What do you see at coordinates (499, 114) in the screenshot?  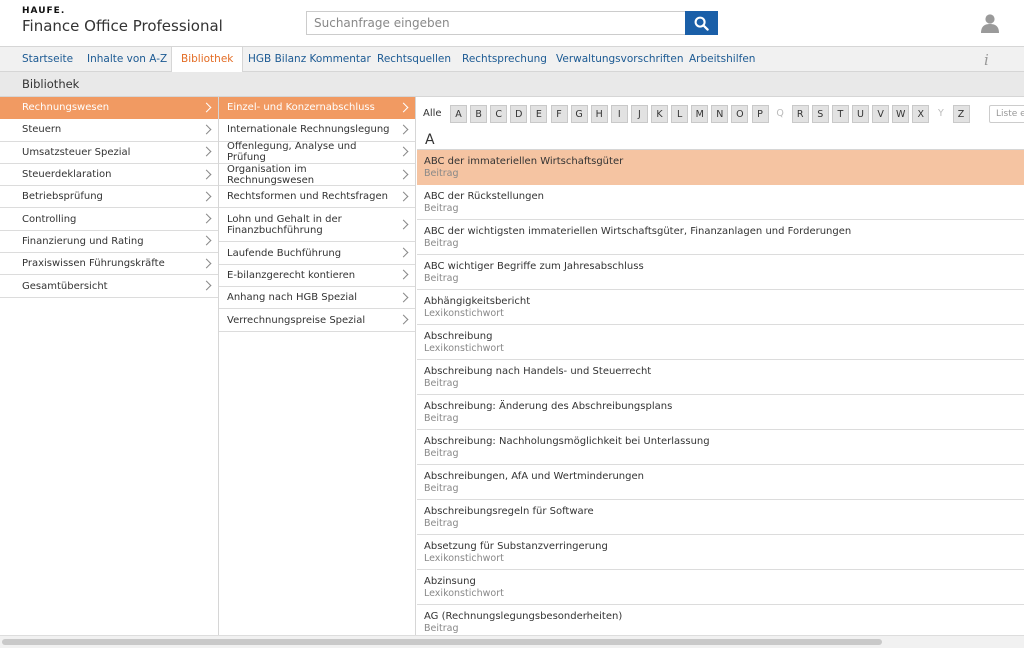 I see `alphabet-letter: C` at bounding box center [499, 114].